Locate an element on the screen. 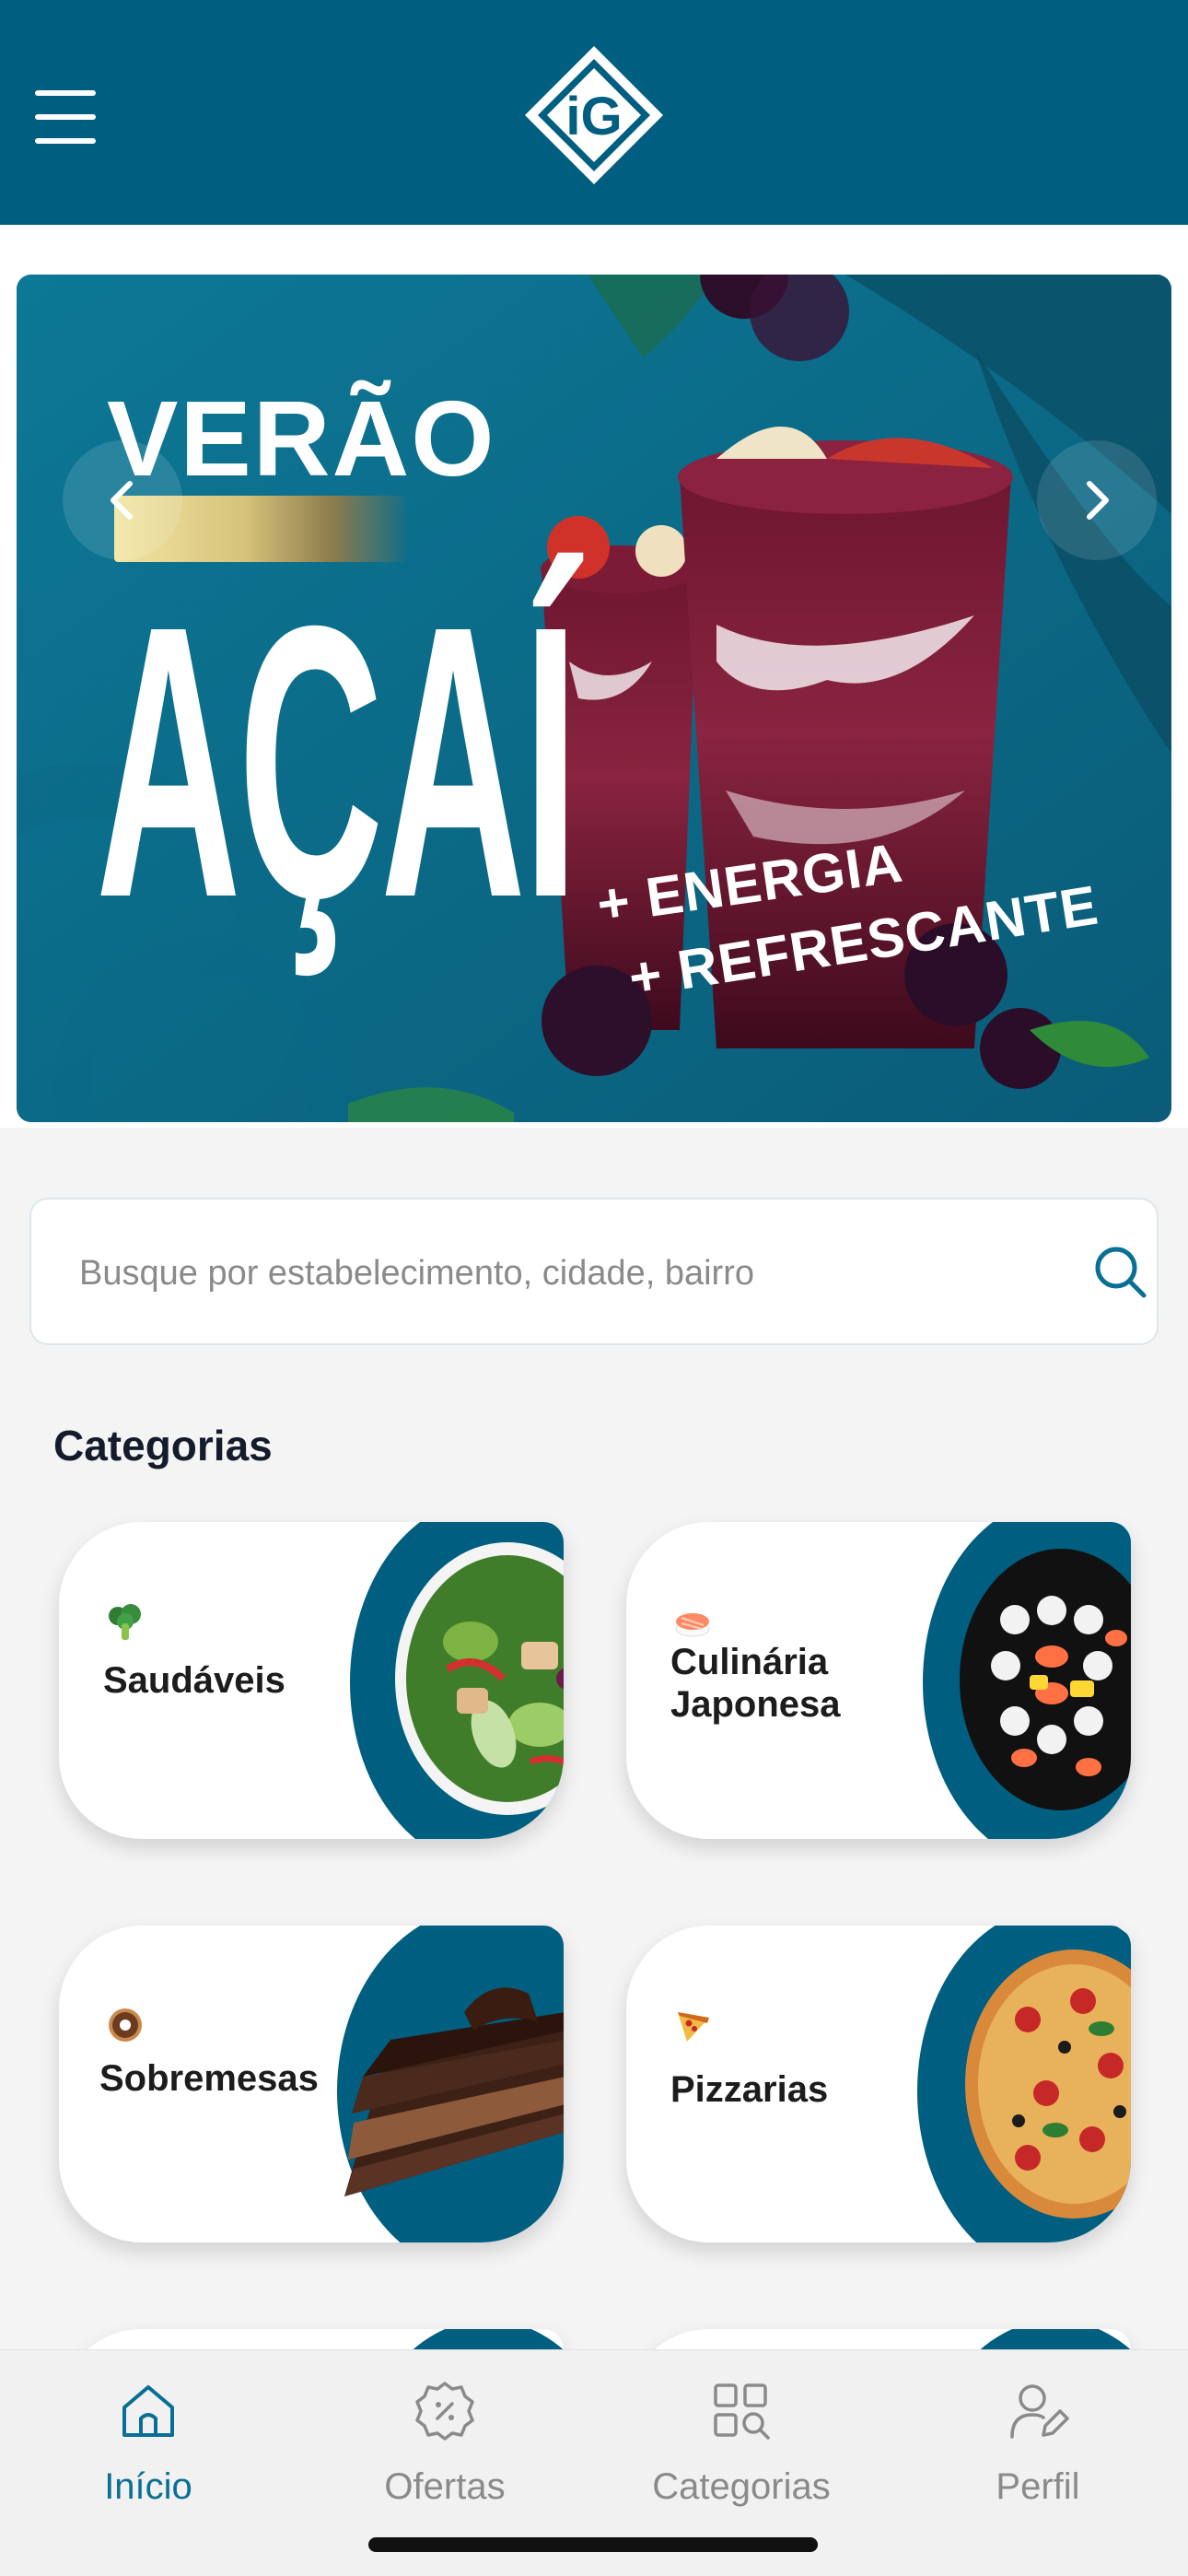  nav-profile: Perfil is located at coordinates (1038, 2442).